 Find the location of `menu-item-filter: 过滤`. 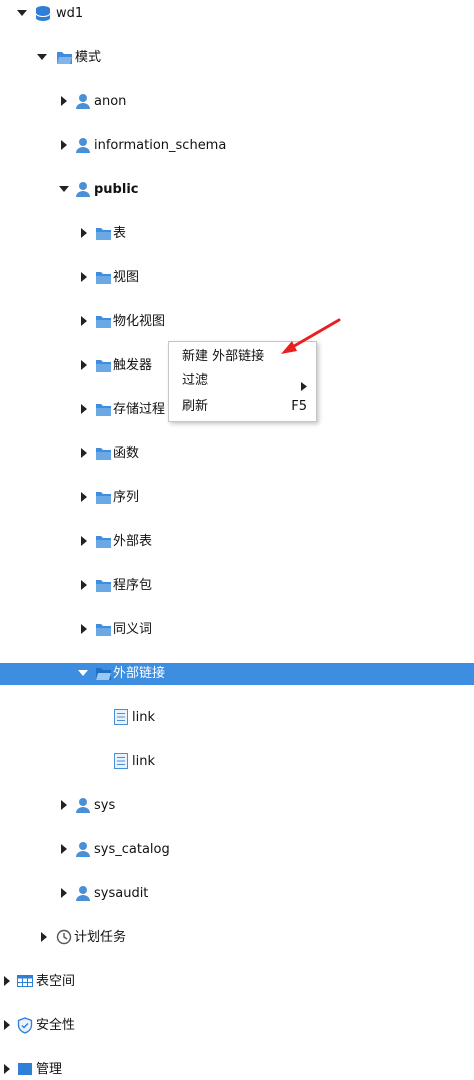

menu-item-filter: 过滤 is located at coordinates (242, 381).